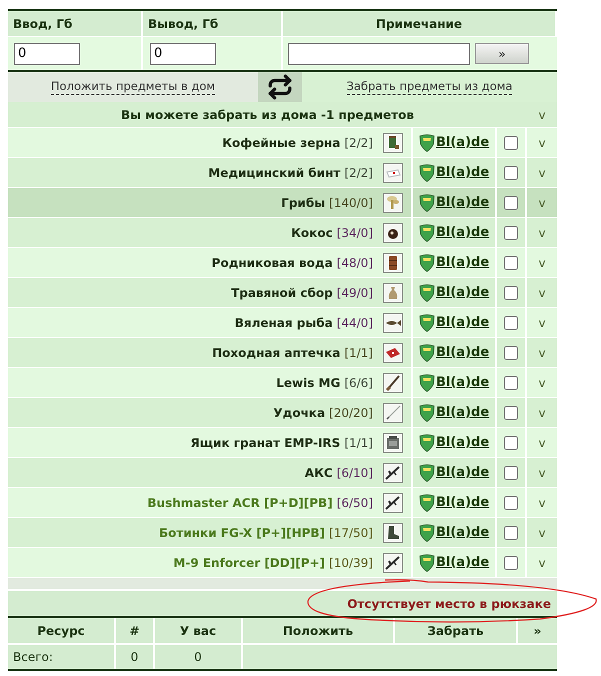 This screenshot has height=676, width=601. What do you see at coordinates (502, 53) in the screenshot?
I see `submit-button: »` at bounding box center [502, 53].